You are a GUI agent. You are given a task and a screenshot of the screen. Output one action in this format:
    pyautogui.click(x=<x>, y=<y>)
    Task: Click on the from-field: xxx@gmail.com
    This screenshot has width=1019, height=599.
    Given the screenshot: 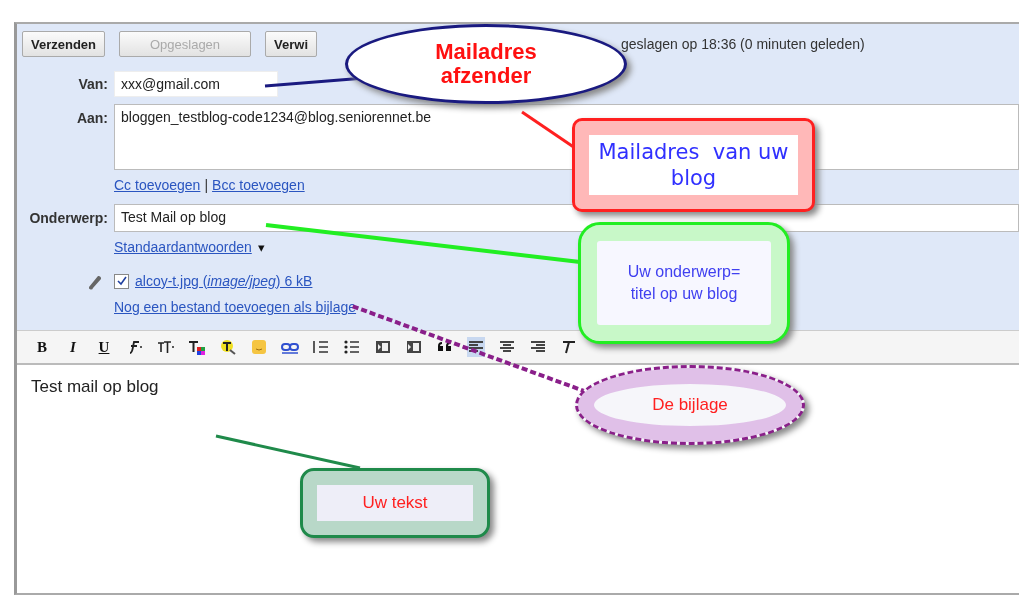 What is the action you would take?
    pyautogui.click(x=196, y=84)
    